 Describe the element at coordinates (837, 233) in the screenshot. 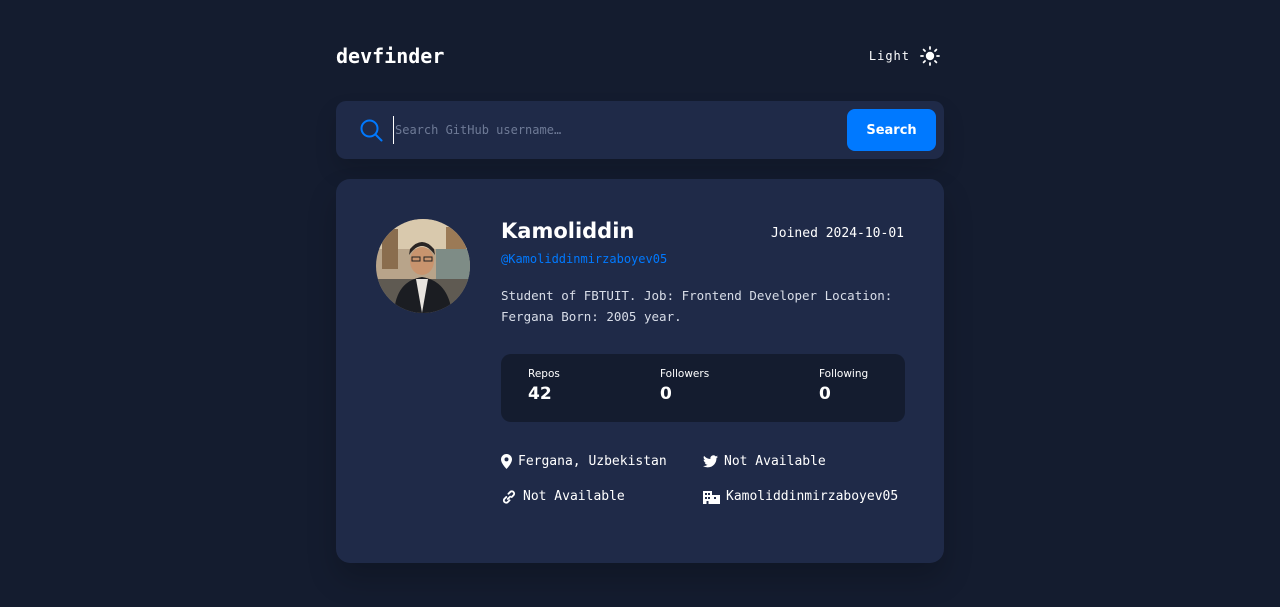

I see `joined-date: Joined 2024-10-01` at that location.